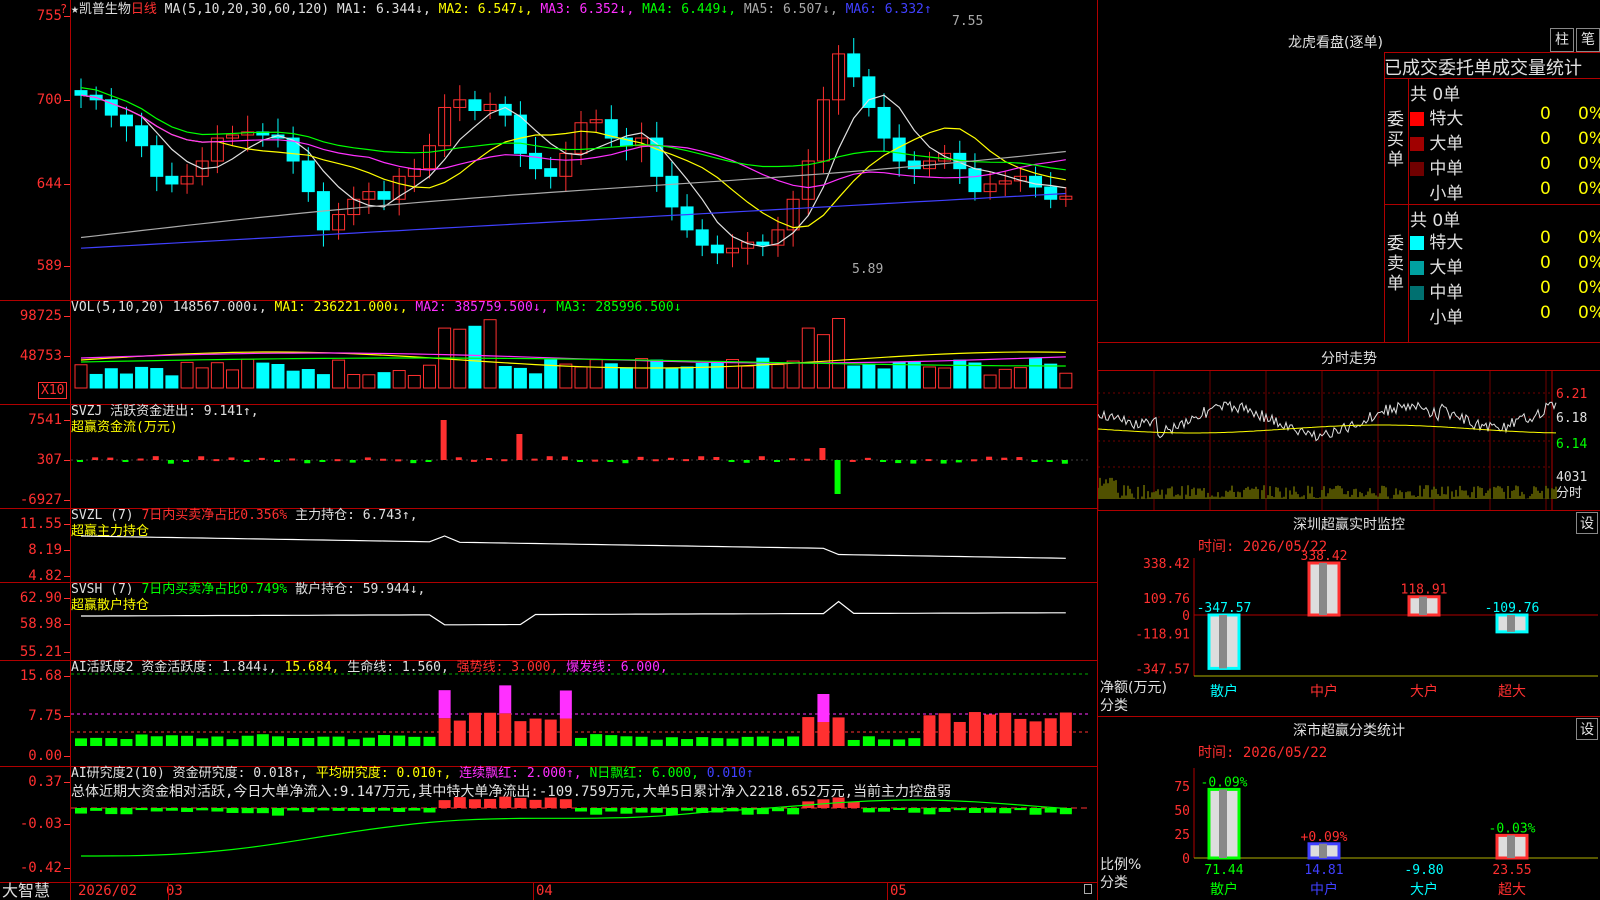  I want to click on sz-cls-top-label: -0.09%, so click(1224, 782).